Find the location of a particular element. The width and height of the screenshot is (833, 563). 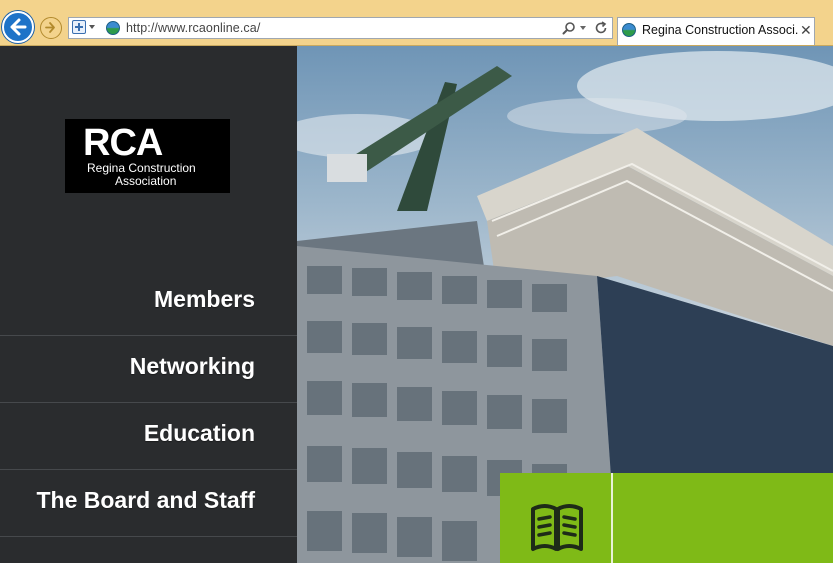

search-dropdown-icon is located at coordinates (583, 28).